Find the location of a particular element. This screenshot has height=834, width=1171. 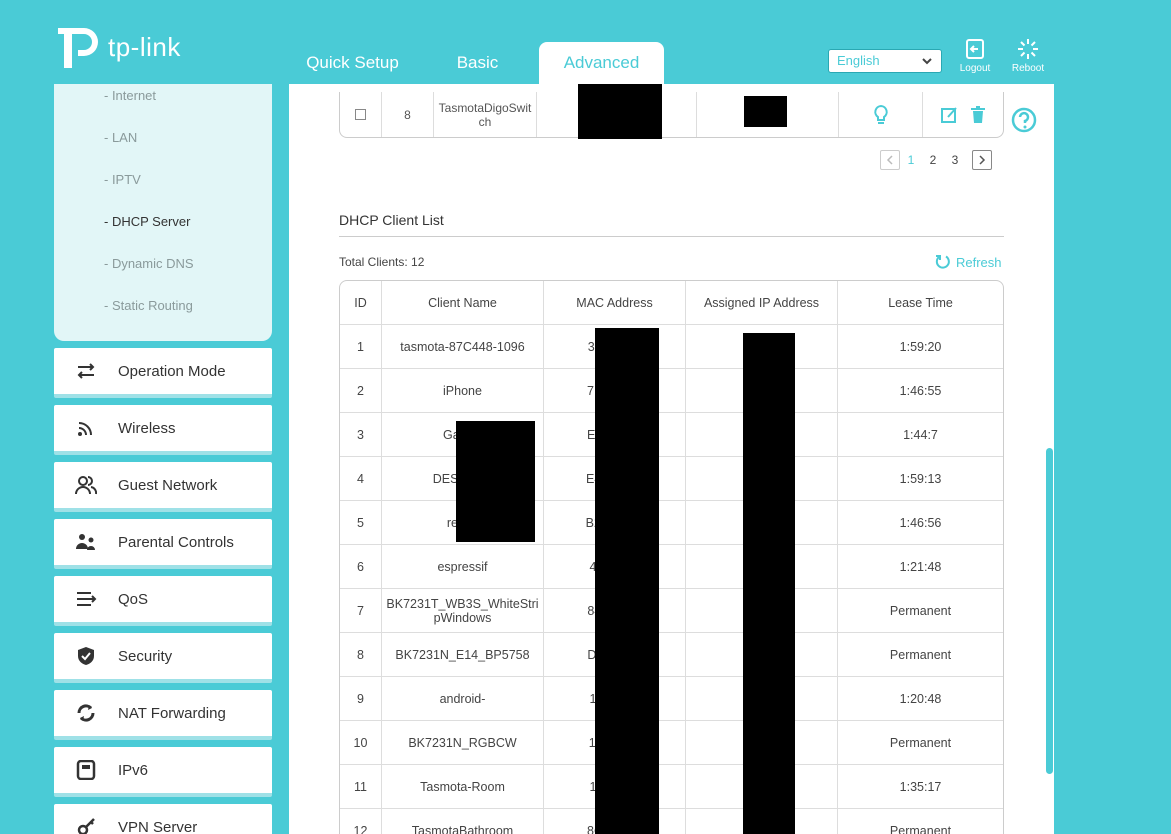

sidebar-item-vpn-server: VPN Server is located at coordinates (163, 819).